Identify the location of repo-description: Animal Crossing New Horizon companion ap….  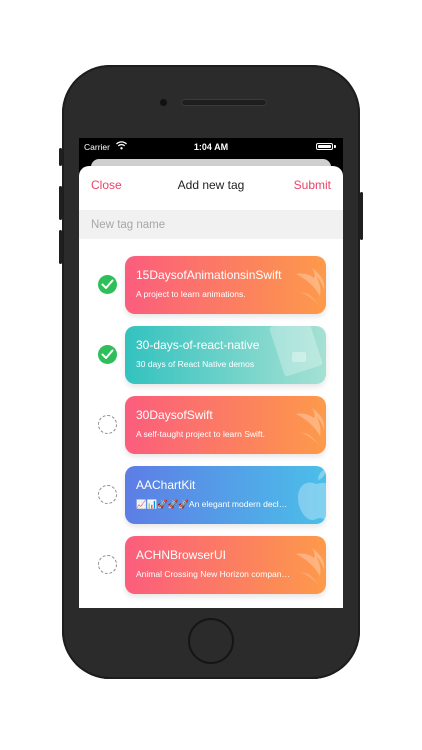
(213, 574).